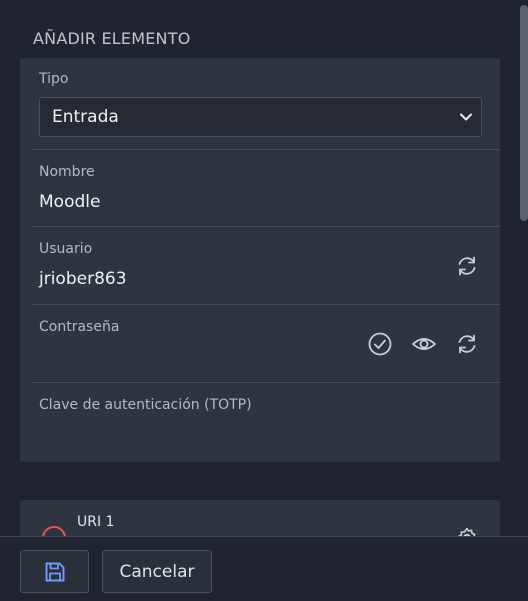 The width and height of the screenshot is (528, 601). Describe the element at coordinates (96, 522) in the screenshot. I see `uri-label: URI 1` at that location.